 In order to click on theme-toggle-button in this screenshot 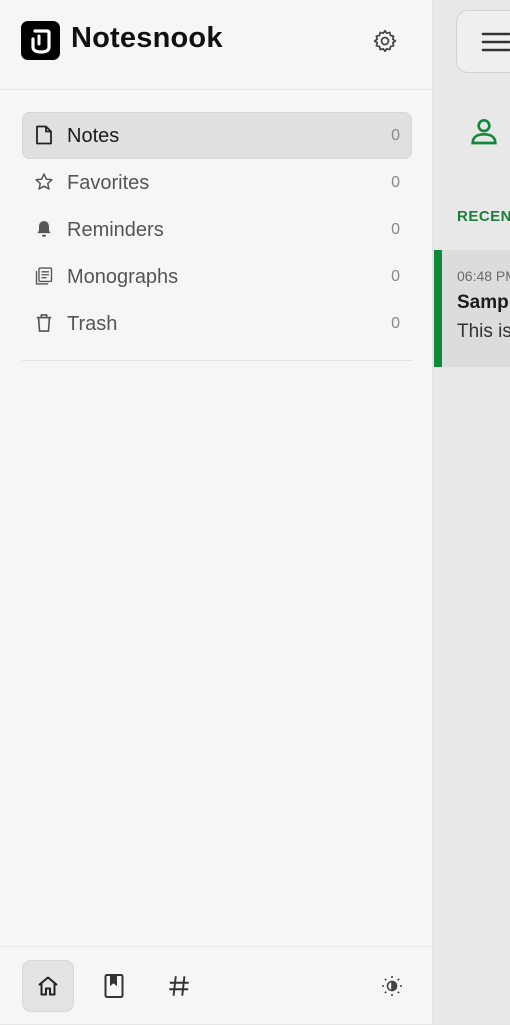, I will do `click(392, 986)`.